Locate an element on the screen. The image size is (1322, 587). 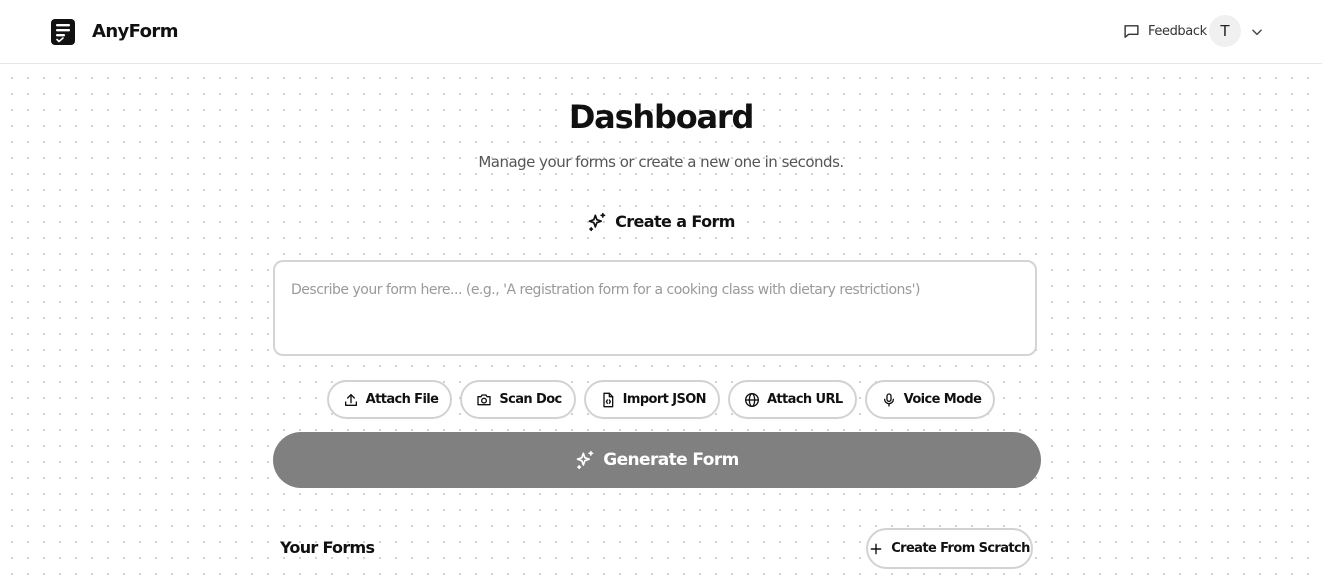
scan-doc-label: Scan Doc is located at coordinates (530, 399).